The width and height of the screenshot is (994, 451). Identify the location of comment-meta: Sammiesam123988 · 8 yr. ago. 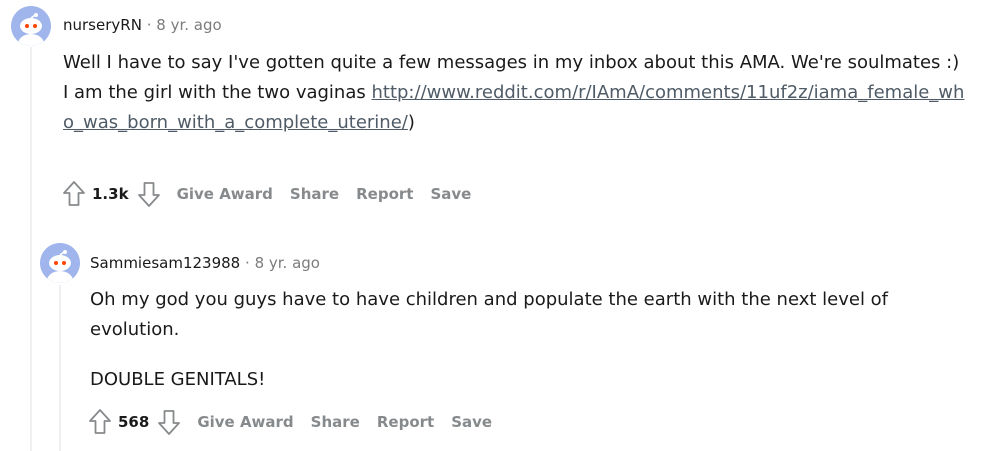
(205, 263).